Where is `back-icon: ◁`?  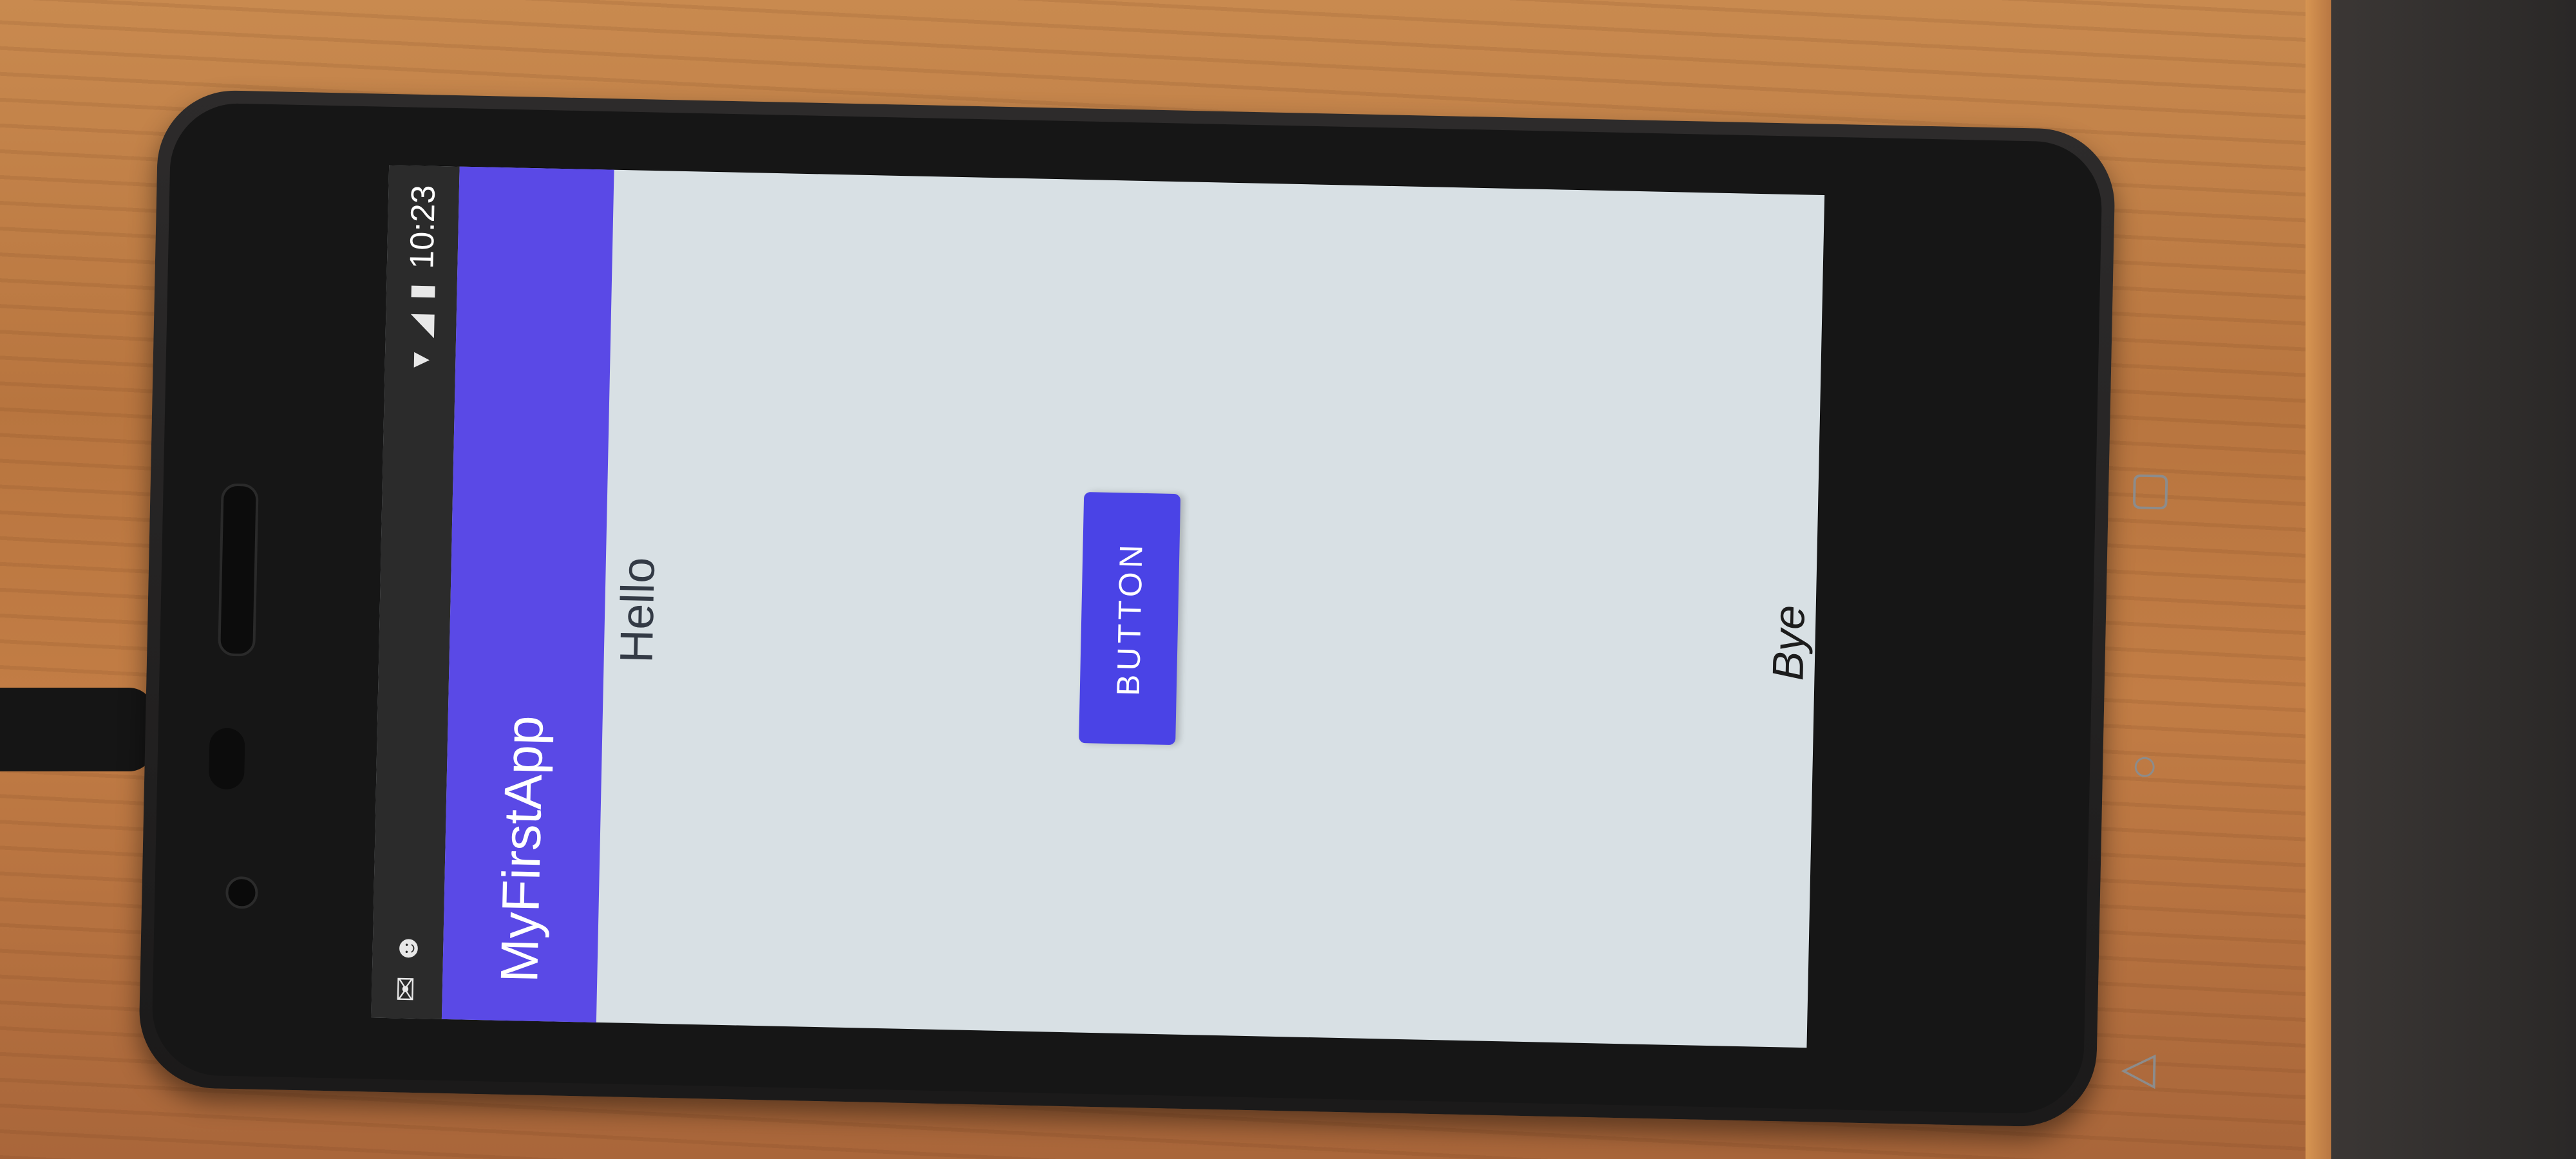 back-icon: ◁ is located at coordinates (2138, 1067).